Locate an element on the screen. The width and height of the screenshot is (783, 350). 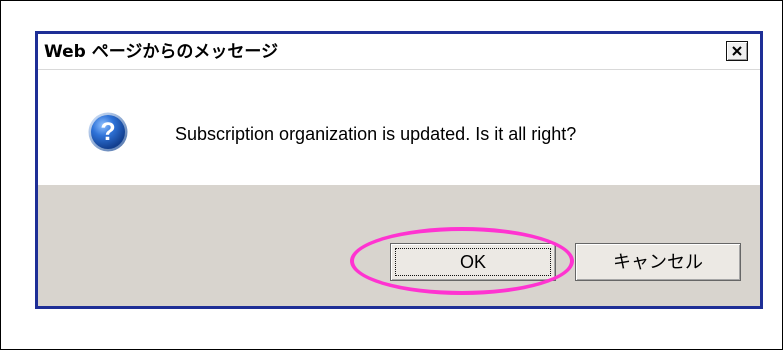
close-button is located at coordinates (737, 51).